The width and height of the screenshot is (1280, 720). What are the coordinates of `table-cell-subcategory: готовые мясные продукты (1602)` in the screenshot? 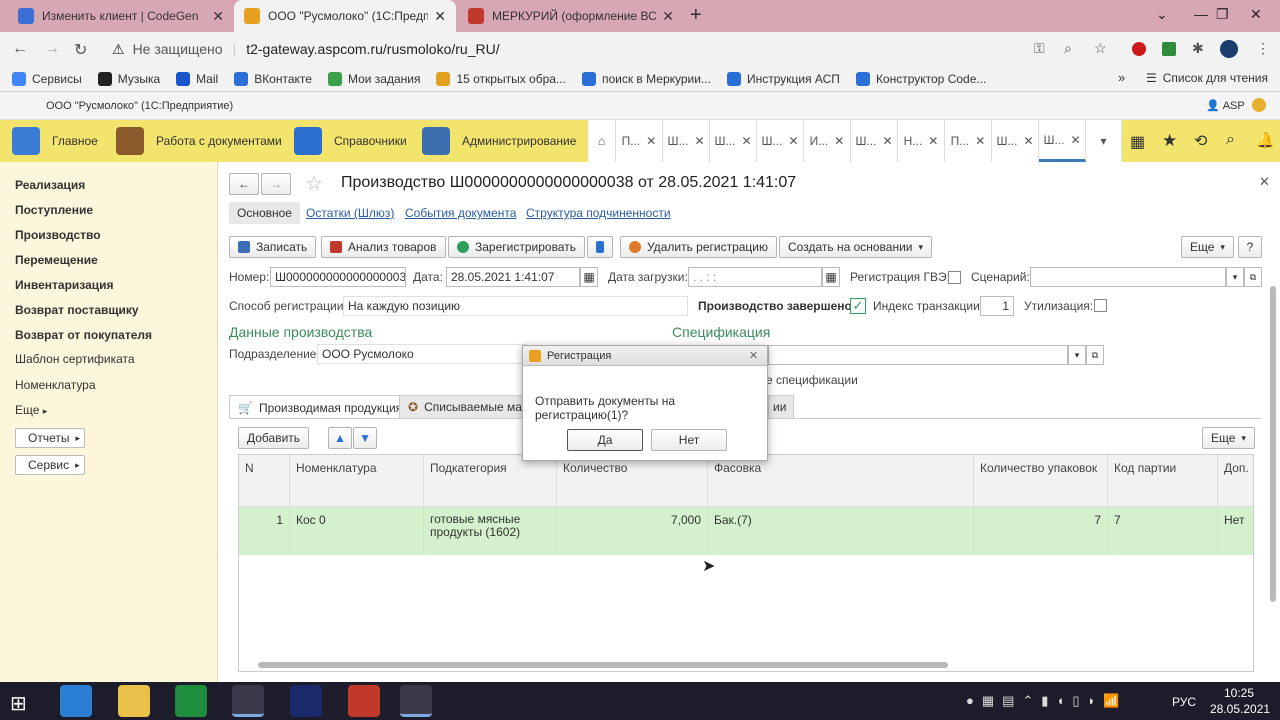 It's located at (490, 531).